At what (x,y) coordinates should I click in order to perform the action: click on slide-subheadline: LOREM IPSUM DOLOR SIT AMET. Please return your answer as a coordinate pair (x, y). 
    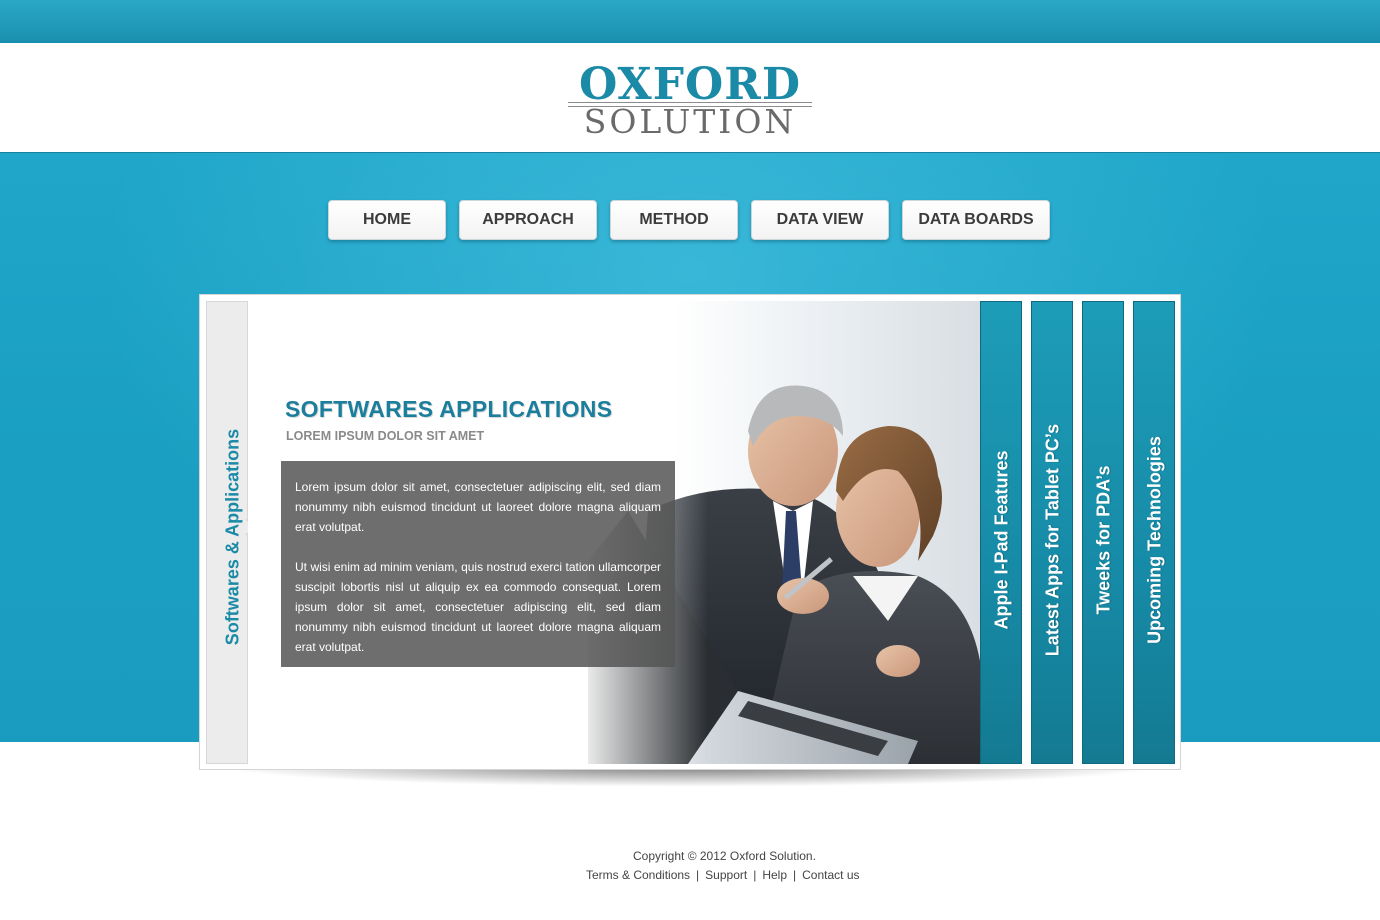
    Looking at the image, I should click on (385, 436).